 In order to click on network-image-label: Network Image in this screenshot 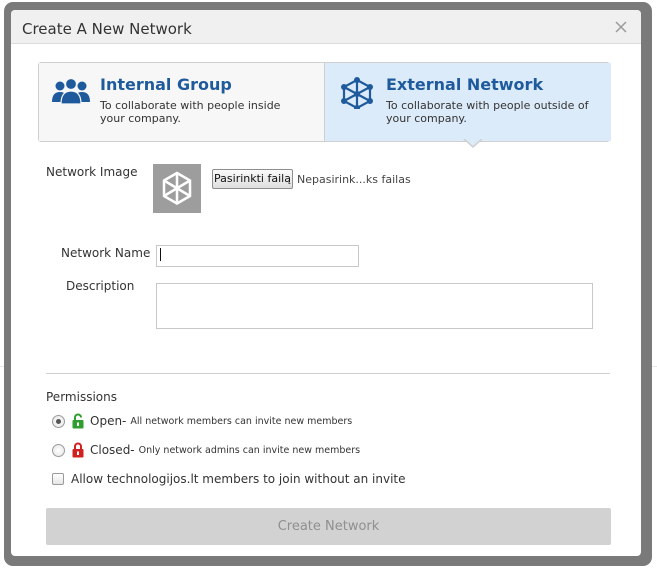, I will do `click(92, 172)`.